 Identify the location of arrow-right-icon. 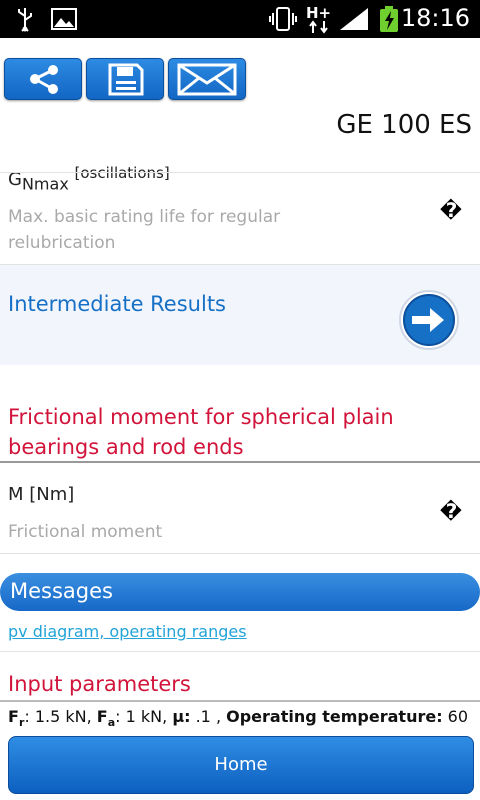
(429, 320).